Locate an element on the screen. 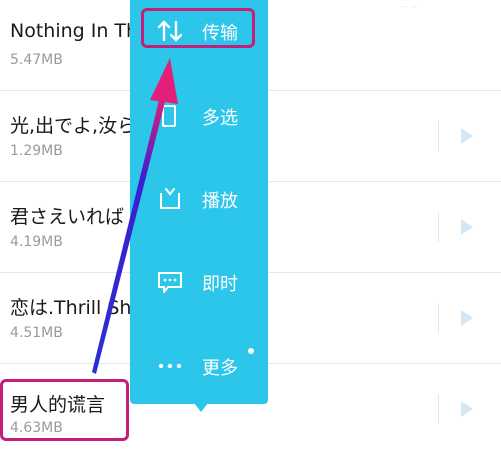 This screenshot has width=501, height=455. menu-item-more: 更多 is located at coordinates (199, 365).